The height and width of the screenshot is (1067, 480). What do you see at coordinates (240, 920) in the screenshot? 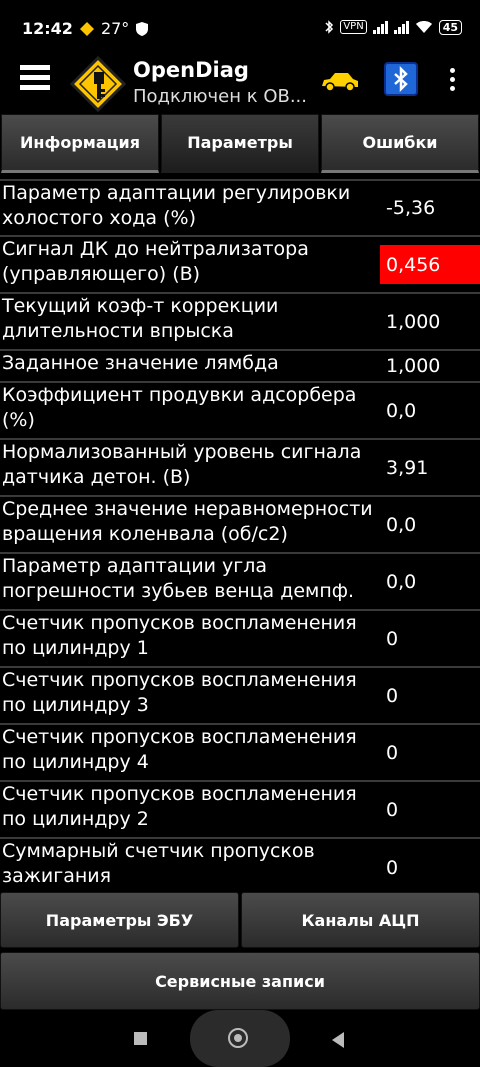
I see `bottom-buttons-row: Параметры ЭБУ Каналы АЦП` at bounding box center [240, 920].